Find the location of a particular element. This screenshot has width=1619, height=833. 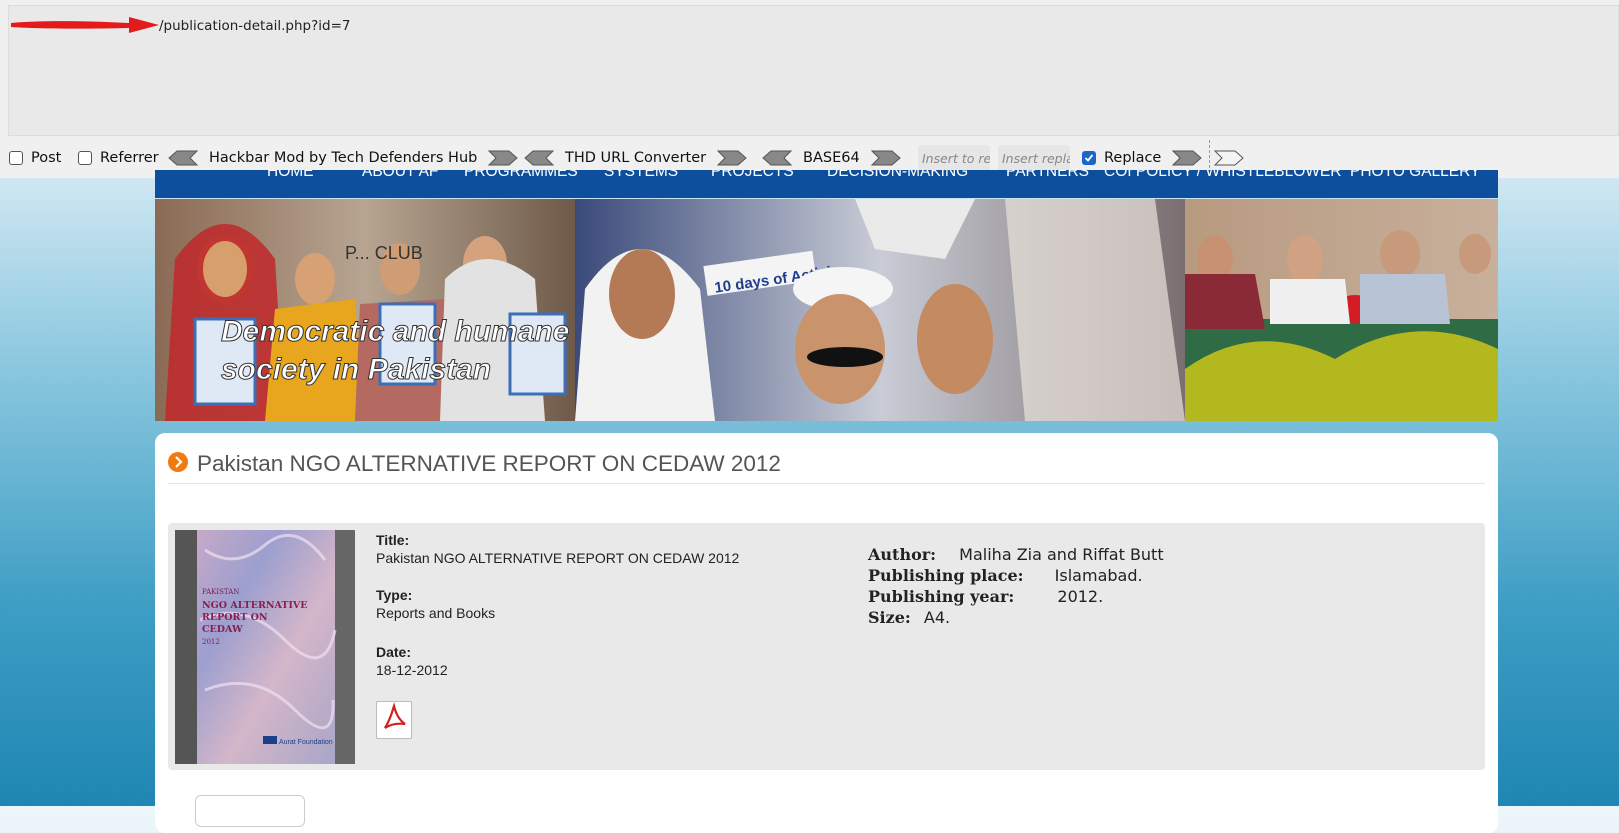

publishing-year-value: 2012. is located at coordinates (1080, 596).